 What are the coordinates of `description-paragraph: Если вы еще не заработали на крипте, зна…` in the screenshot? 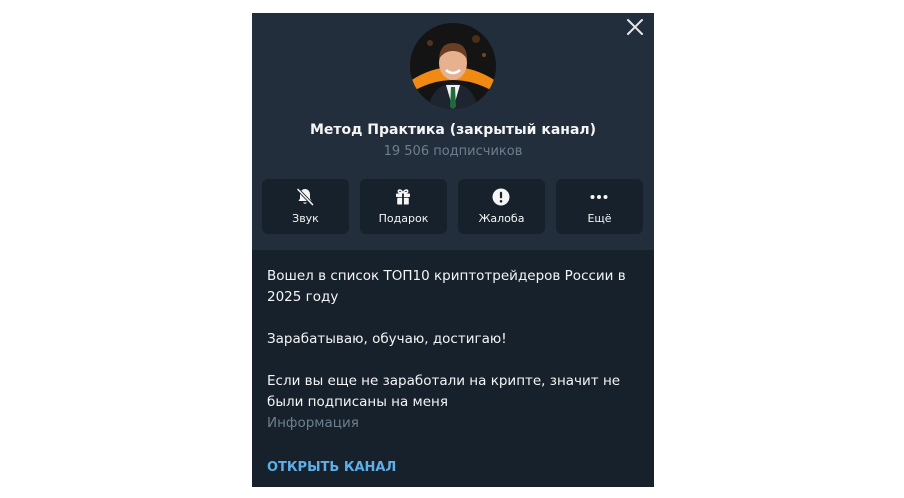 It's located at (444, 391).